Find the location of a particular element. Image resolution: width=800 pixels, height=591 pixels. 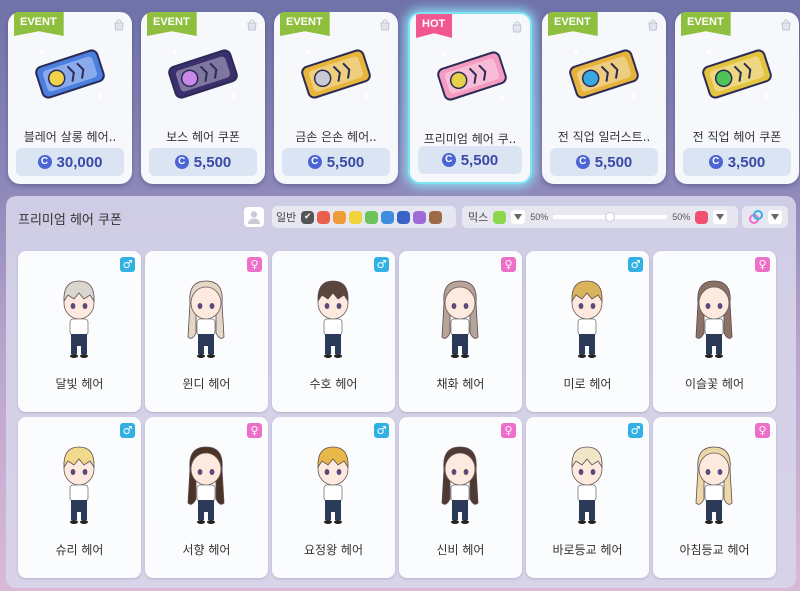

coupon-name: 프리미엄 헤어 쿠.. is located at coordinates (470, 139).